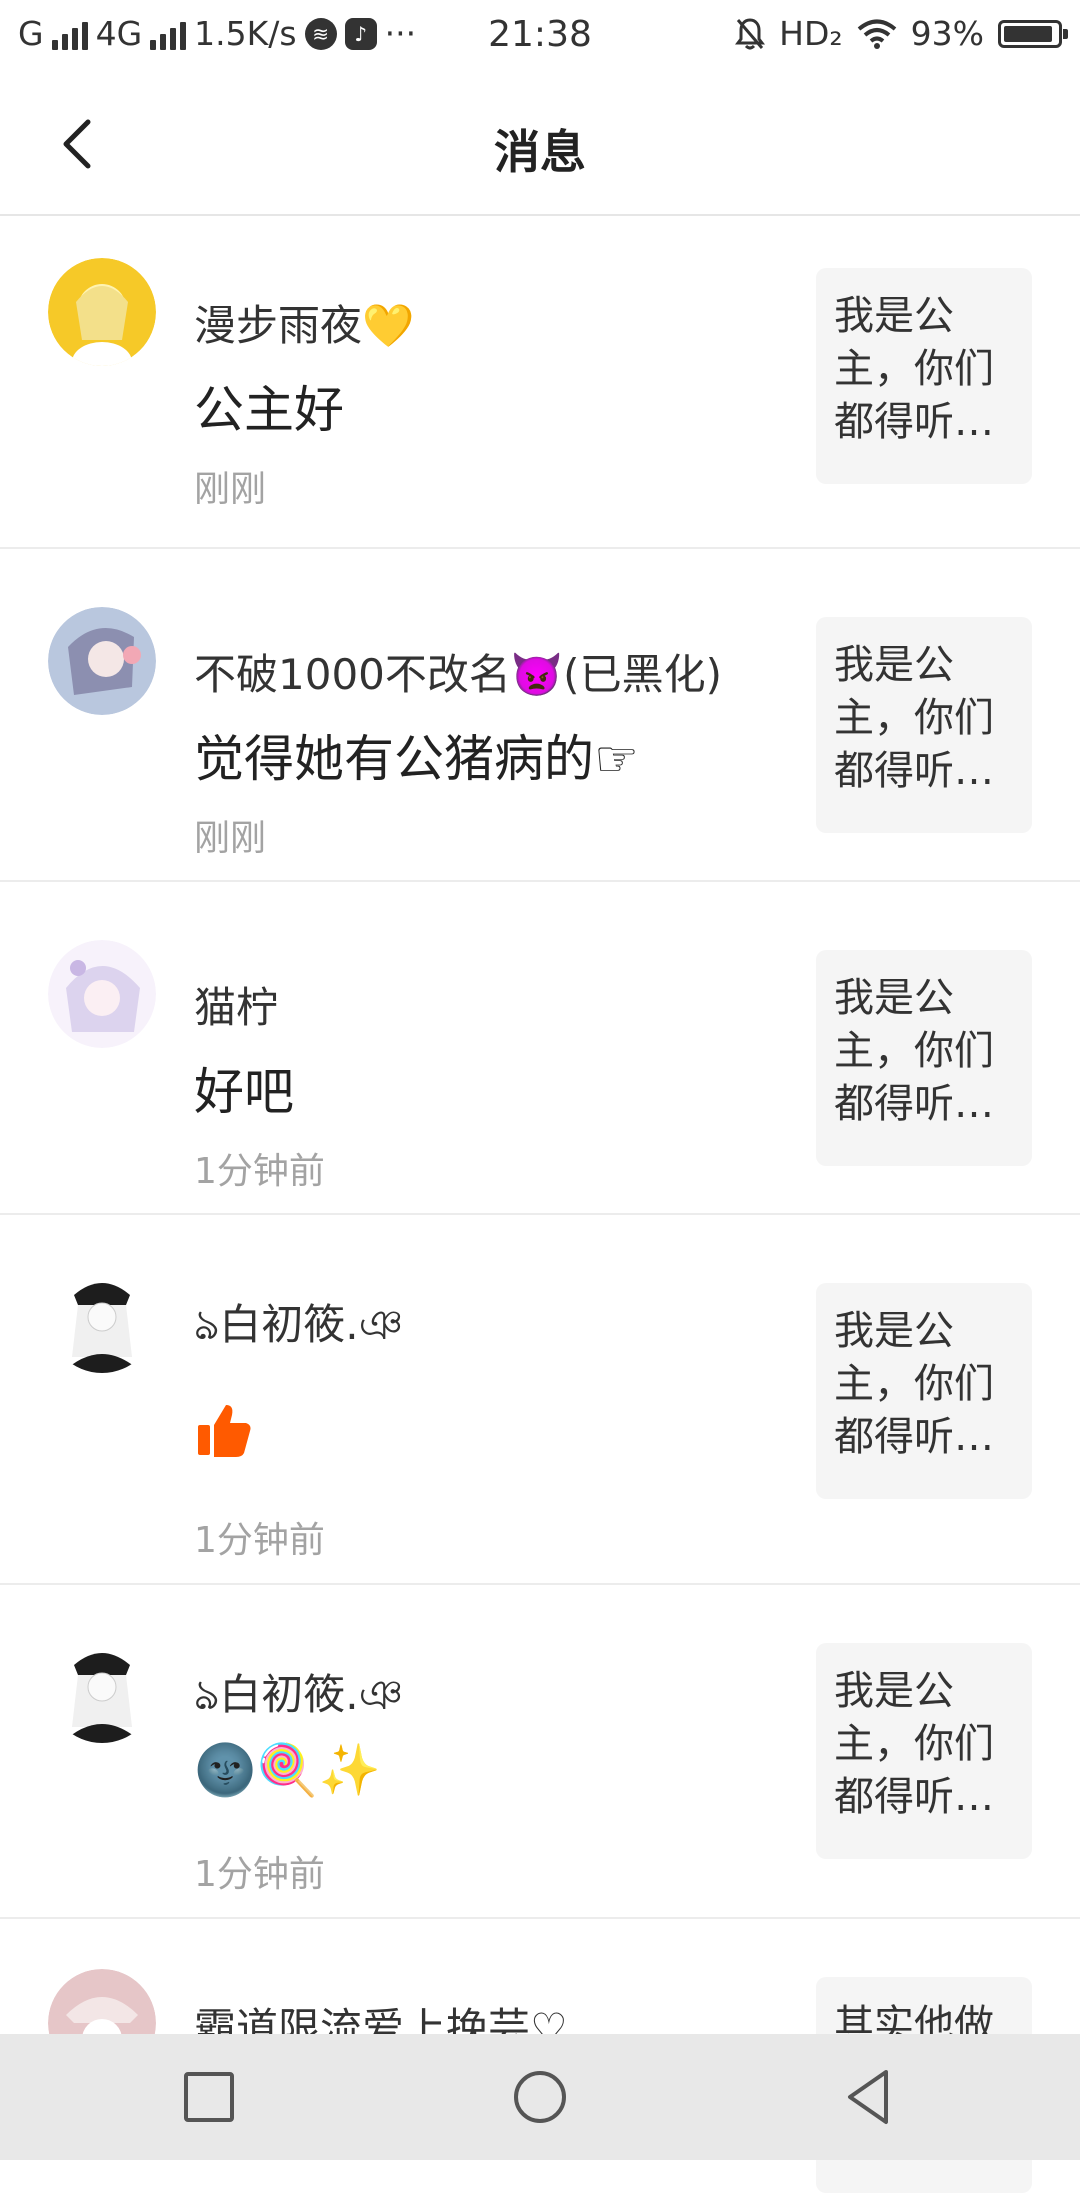 The image size is (1080, 2193). I want to click on mute-bell-icon, so click(750, 33).